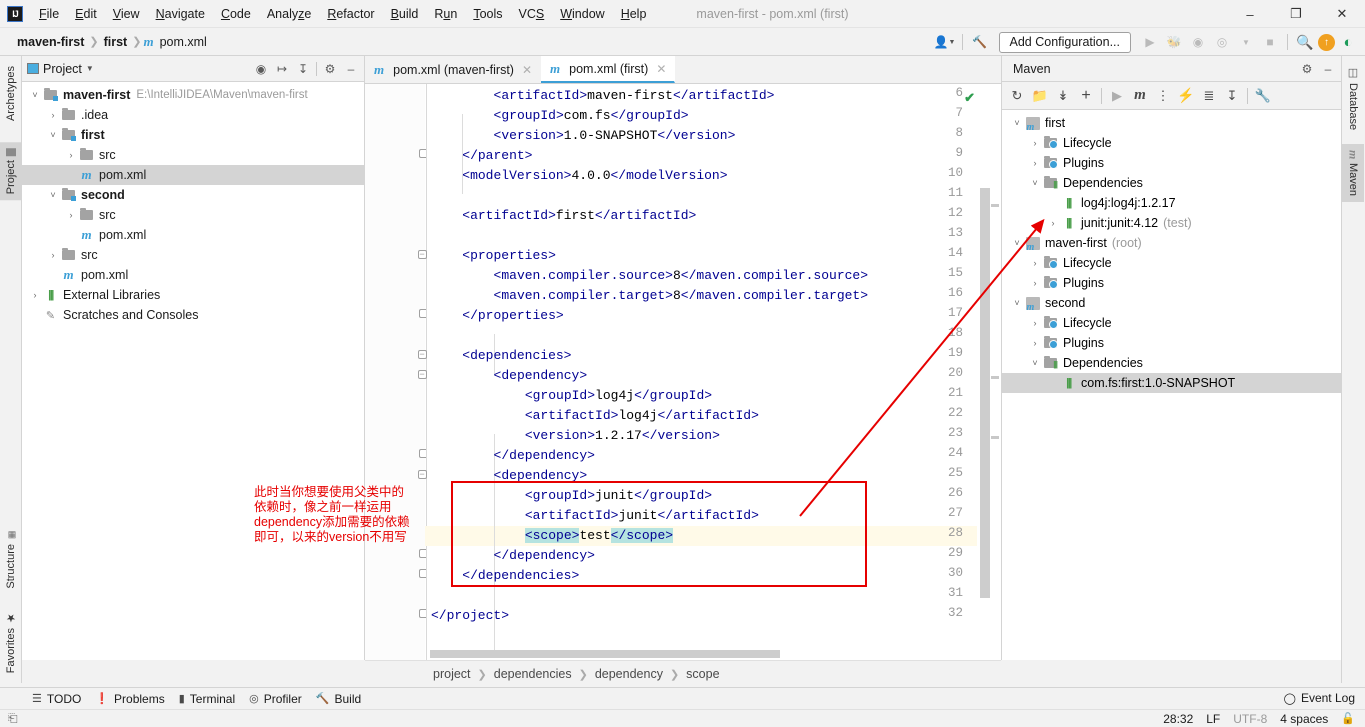  What do you see at coordinates (1263, 96) in the screenshot?
I see `maven-settings-icon: 🔧` at bounding box center [1263, 96].